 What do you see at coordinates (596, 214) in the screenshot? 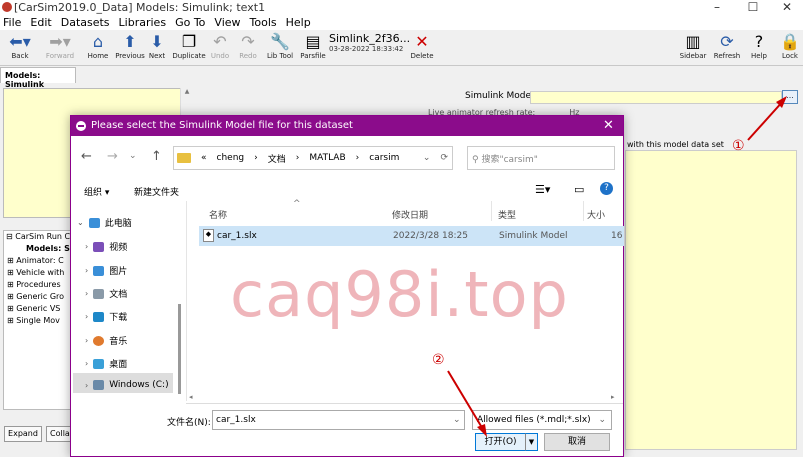
I see `column-size: 大小` at bounding box center [596, 214].